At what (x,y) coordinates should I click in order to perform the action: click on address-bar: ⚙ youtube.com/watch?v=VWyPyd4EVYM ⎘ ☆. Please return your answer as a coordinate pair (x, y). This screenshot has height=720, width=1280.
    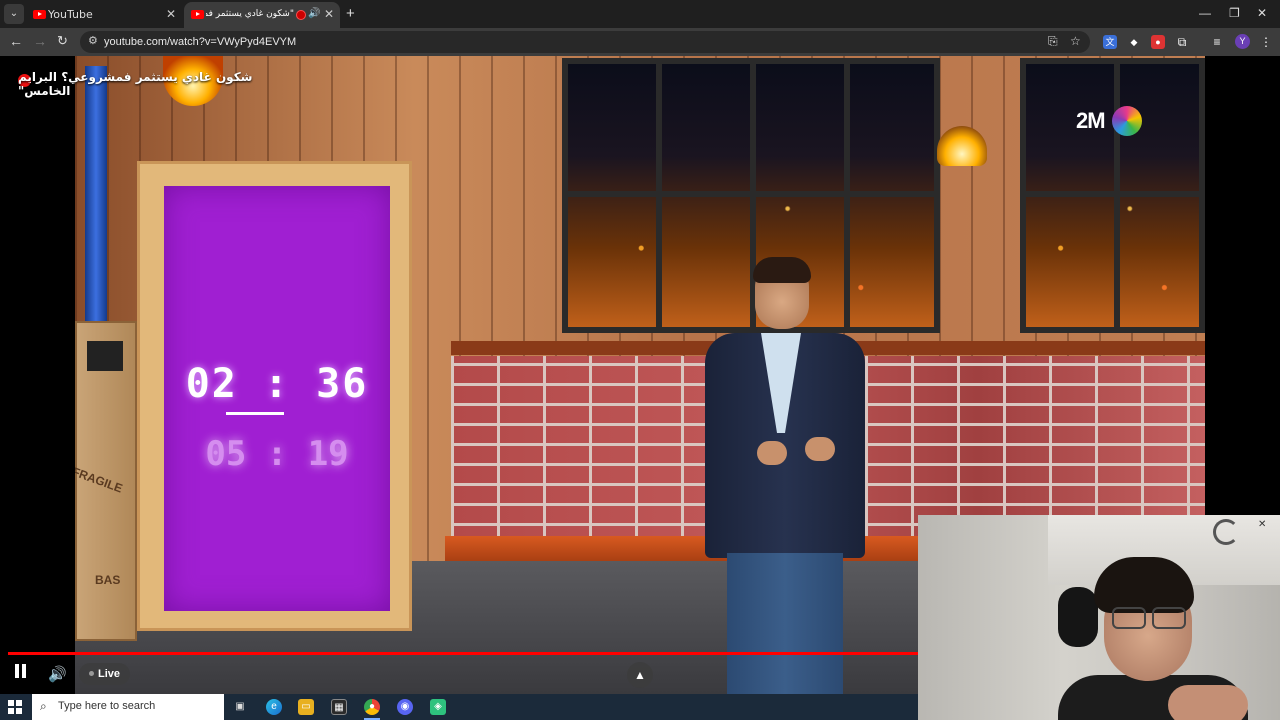
    Looking at the image, I should click on (585, 42).